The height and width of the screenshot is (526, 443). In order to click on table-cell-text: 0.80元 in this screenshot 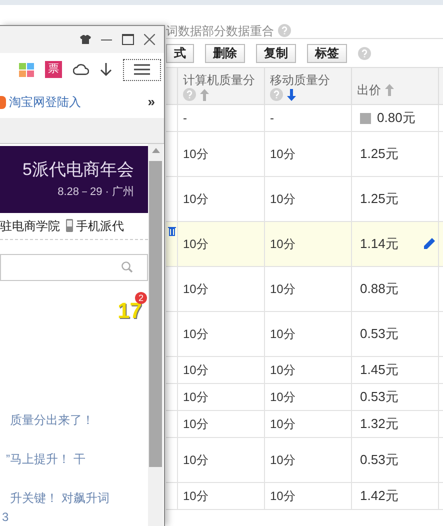, I will do `click(396, 118)`.